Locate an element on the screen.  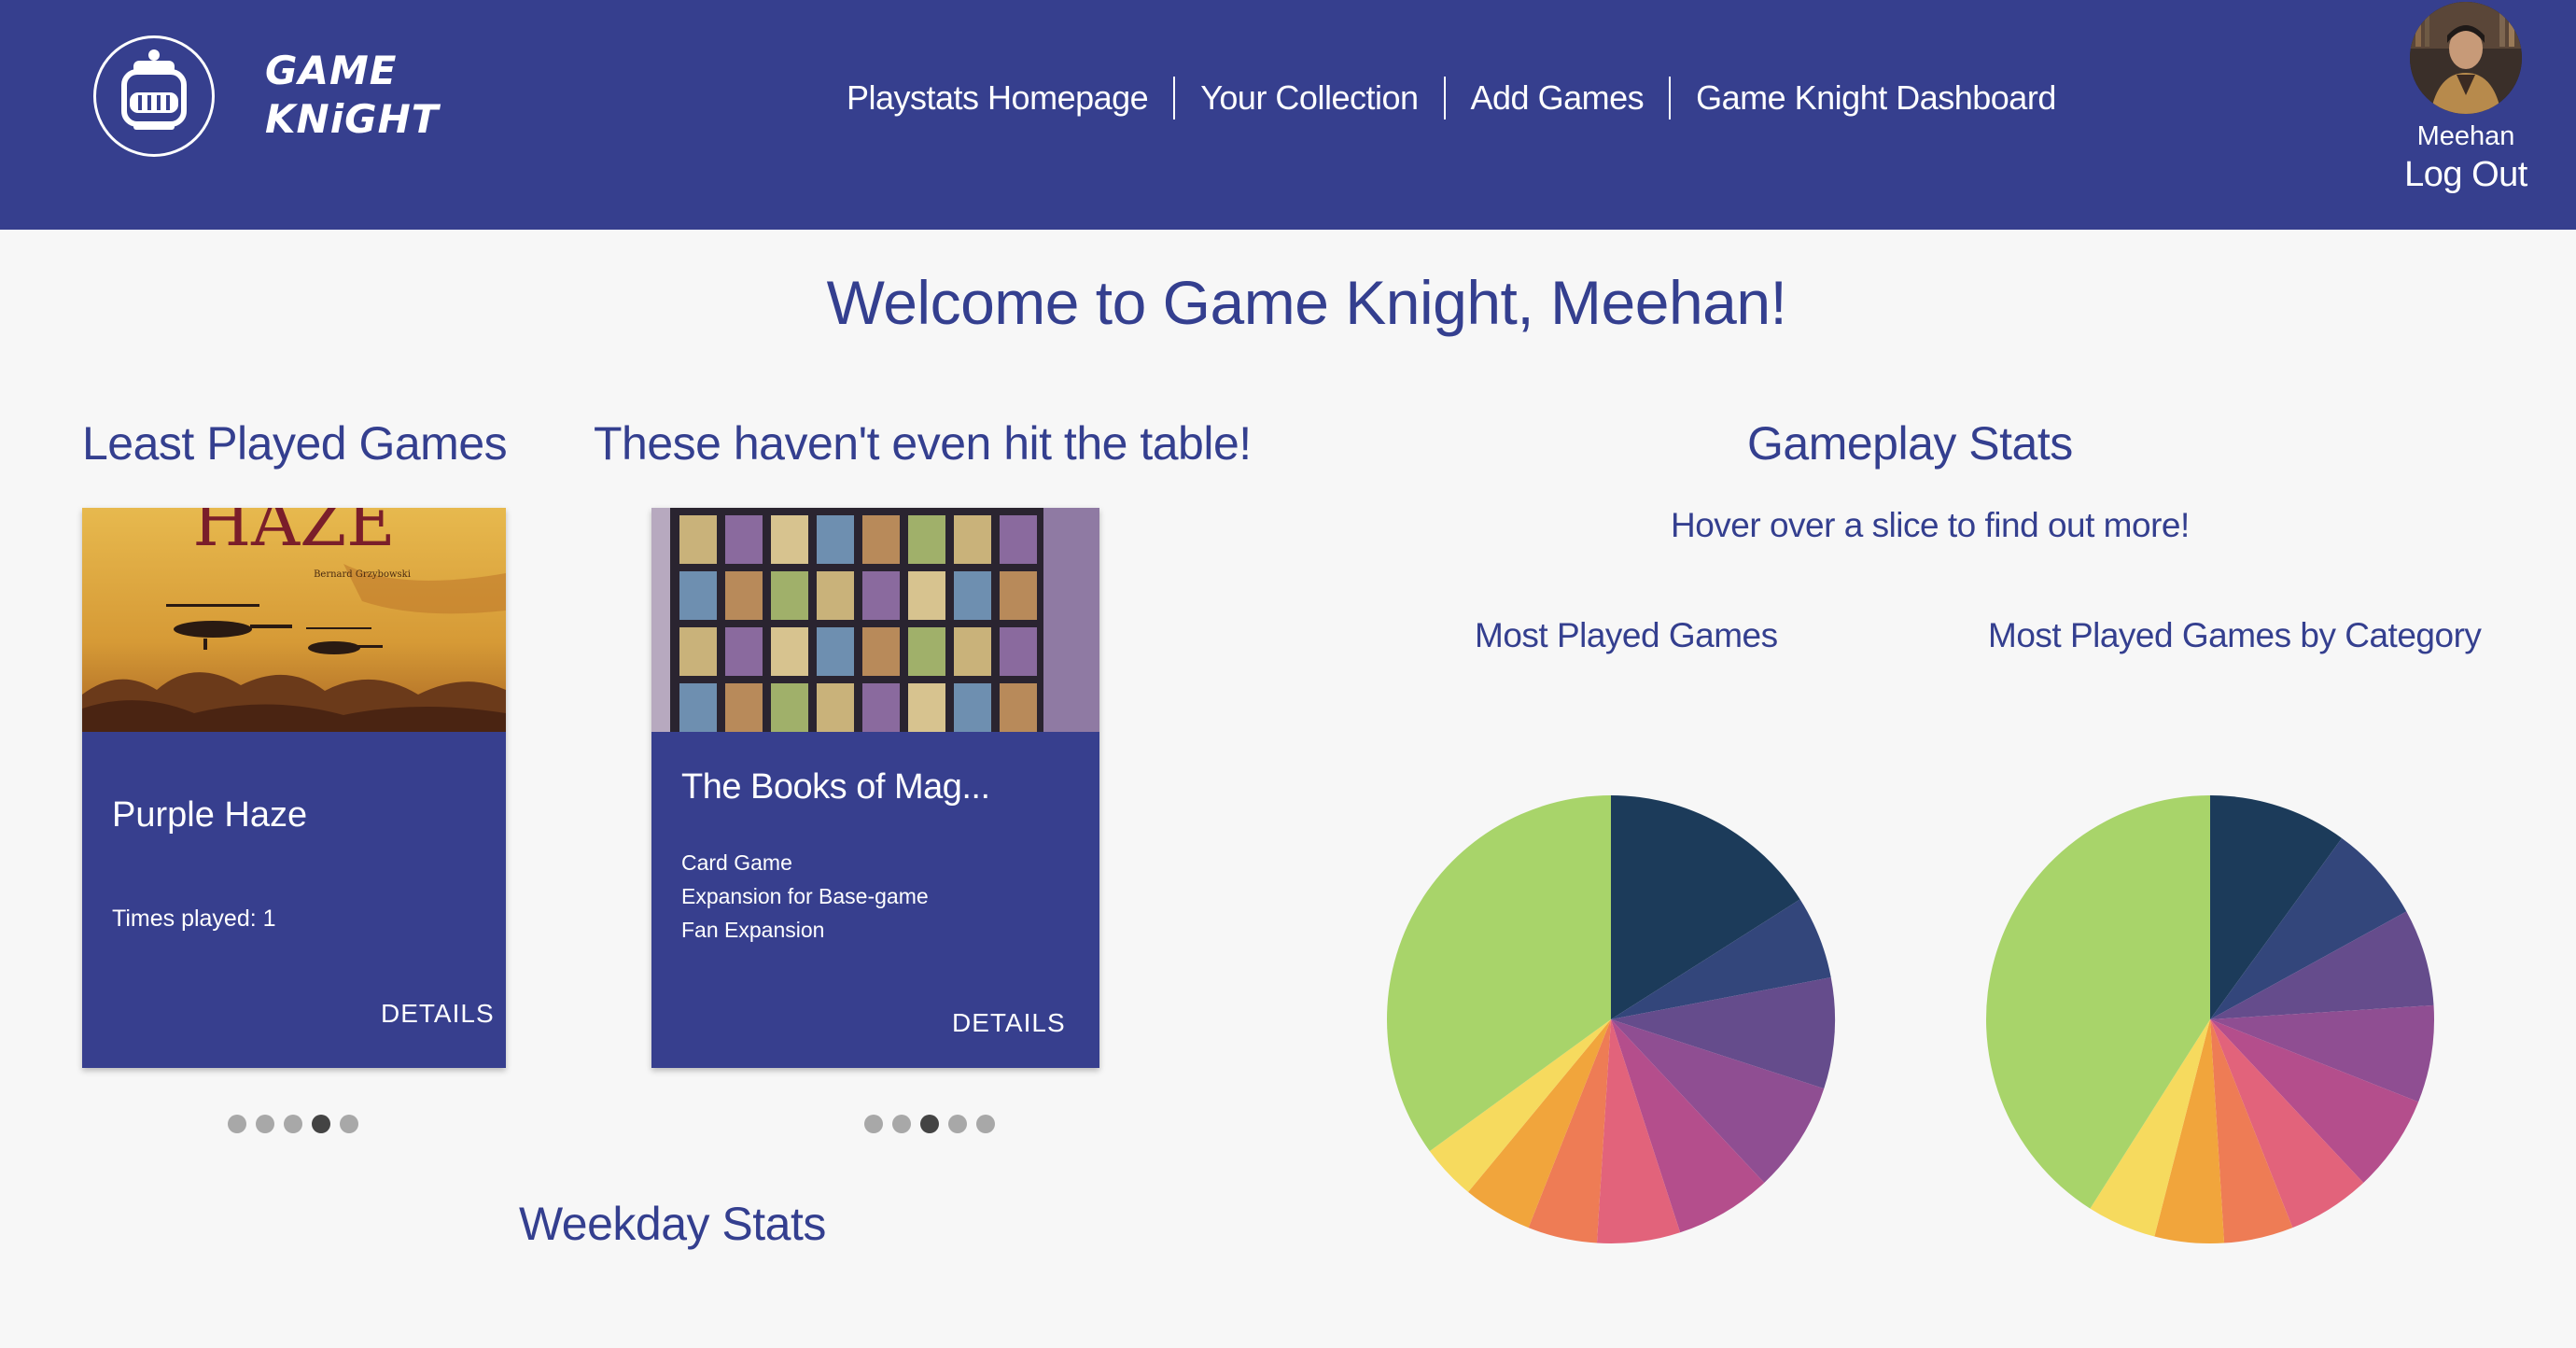
not-played-heading: These haven't even hit the table! is located at coordinates (923, 443).